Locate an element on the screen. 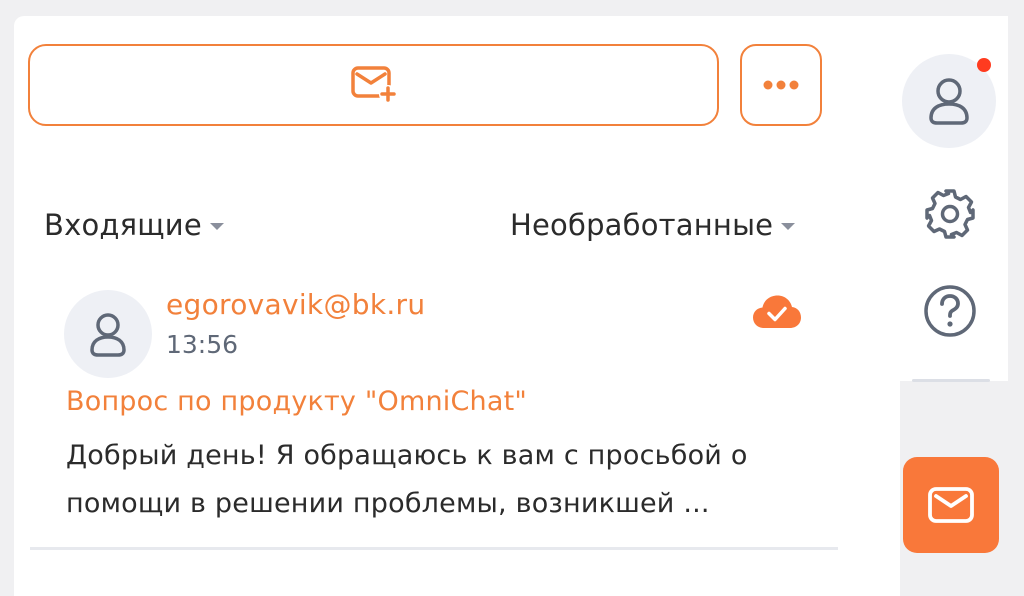 The height and width of the screenshot is (596, 1024). compose-button is located at coordinates (373, 85).